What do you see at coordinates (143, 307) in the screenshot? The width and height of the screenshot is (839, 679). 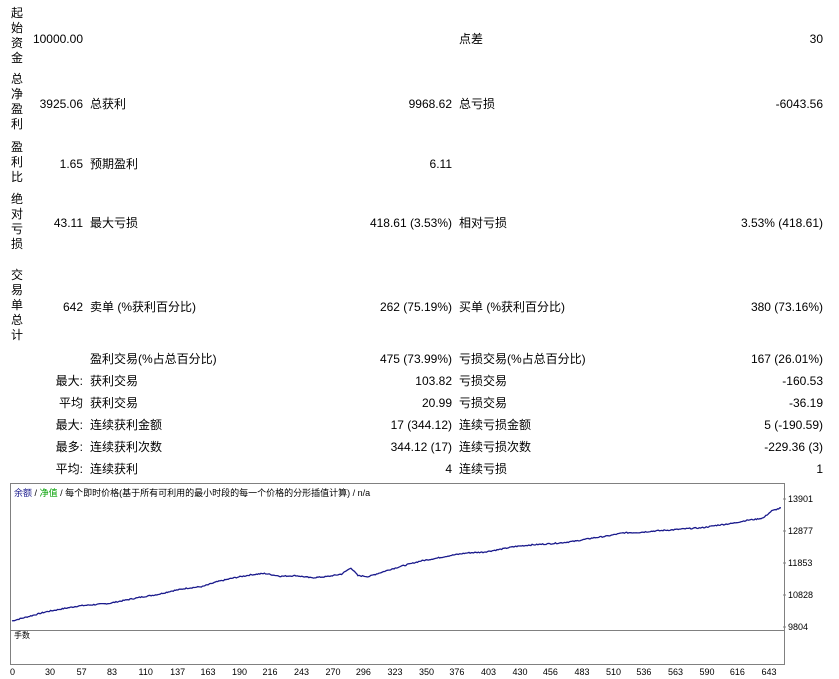 I see `short-positions-label: 卖单 (%获利百分比)` at bounding box center [143, 307].